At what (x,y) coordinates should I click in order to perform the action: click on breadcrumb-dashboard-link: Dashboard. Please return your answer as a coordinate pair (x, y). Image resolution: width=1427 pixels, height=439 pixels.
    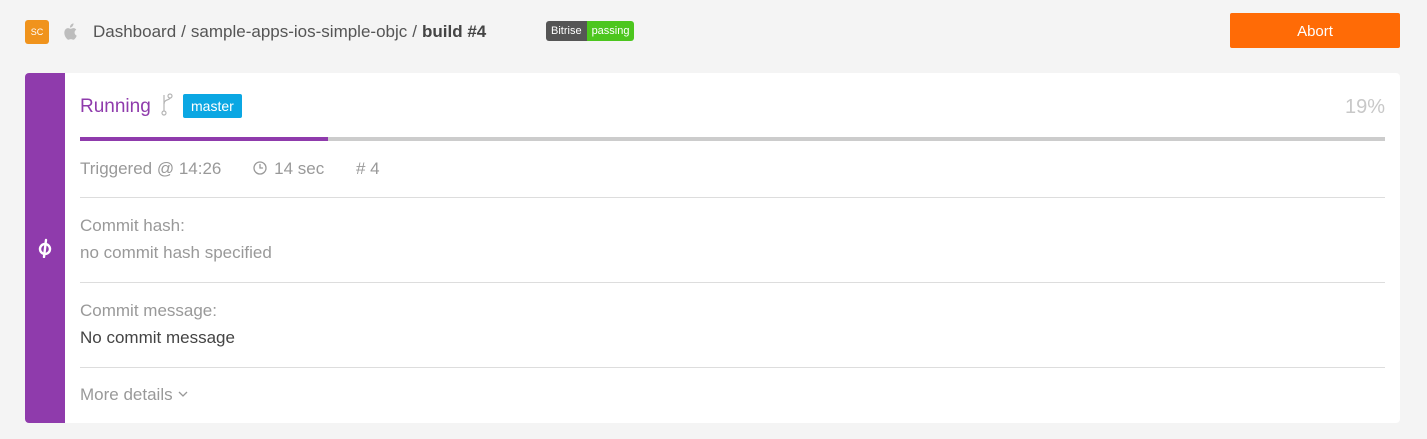
    Looking at the image, I should click on (134, 31).